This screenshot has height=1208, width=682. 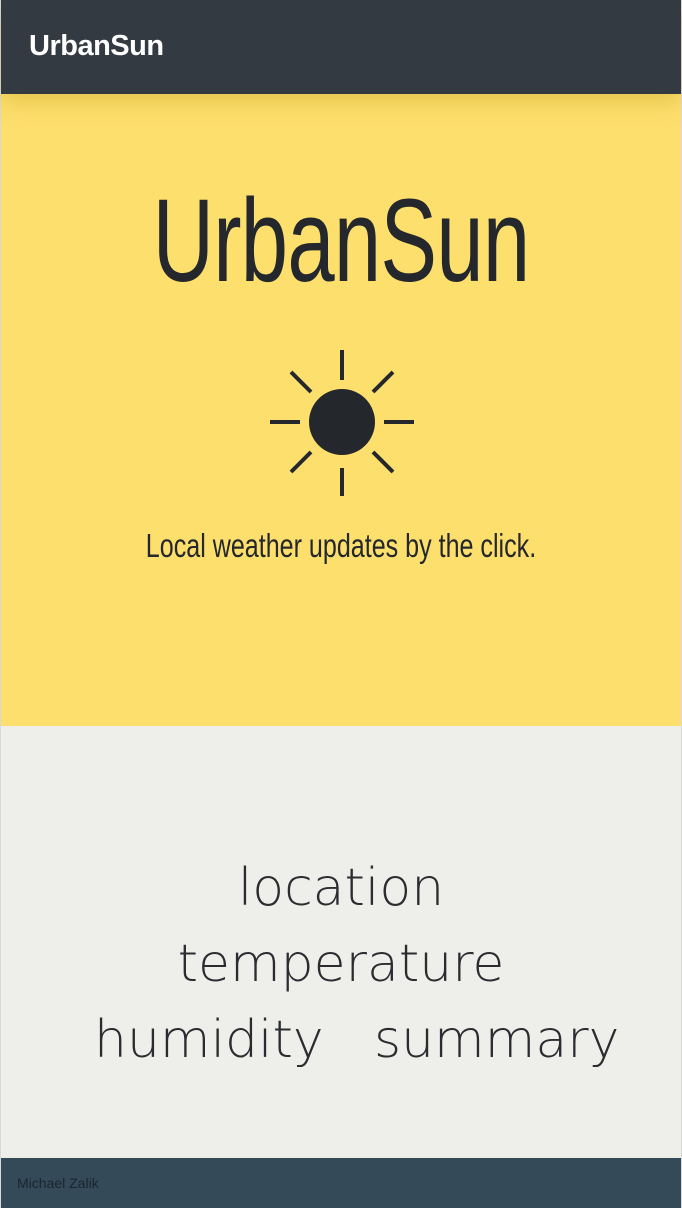 I want to click on tagline: Local weather updates by the click., so click(x=341, y=545).